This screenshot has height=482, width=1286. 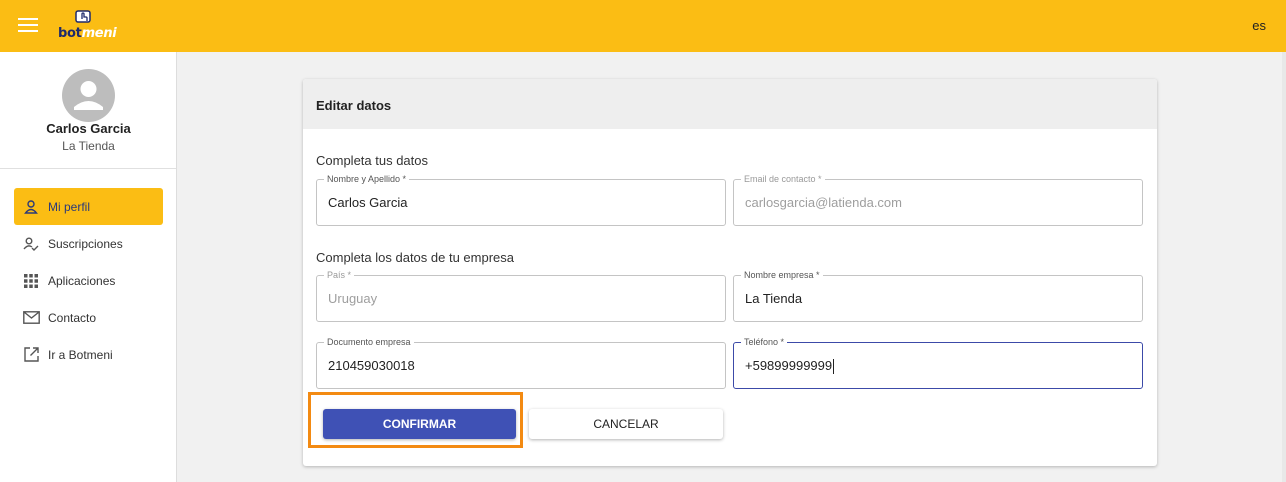 What do you see at coordinates (369, 342) in the screenshot?
I see `company-document-field-label: Documento empresa` at bounding box center [369, 342].